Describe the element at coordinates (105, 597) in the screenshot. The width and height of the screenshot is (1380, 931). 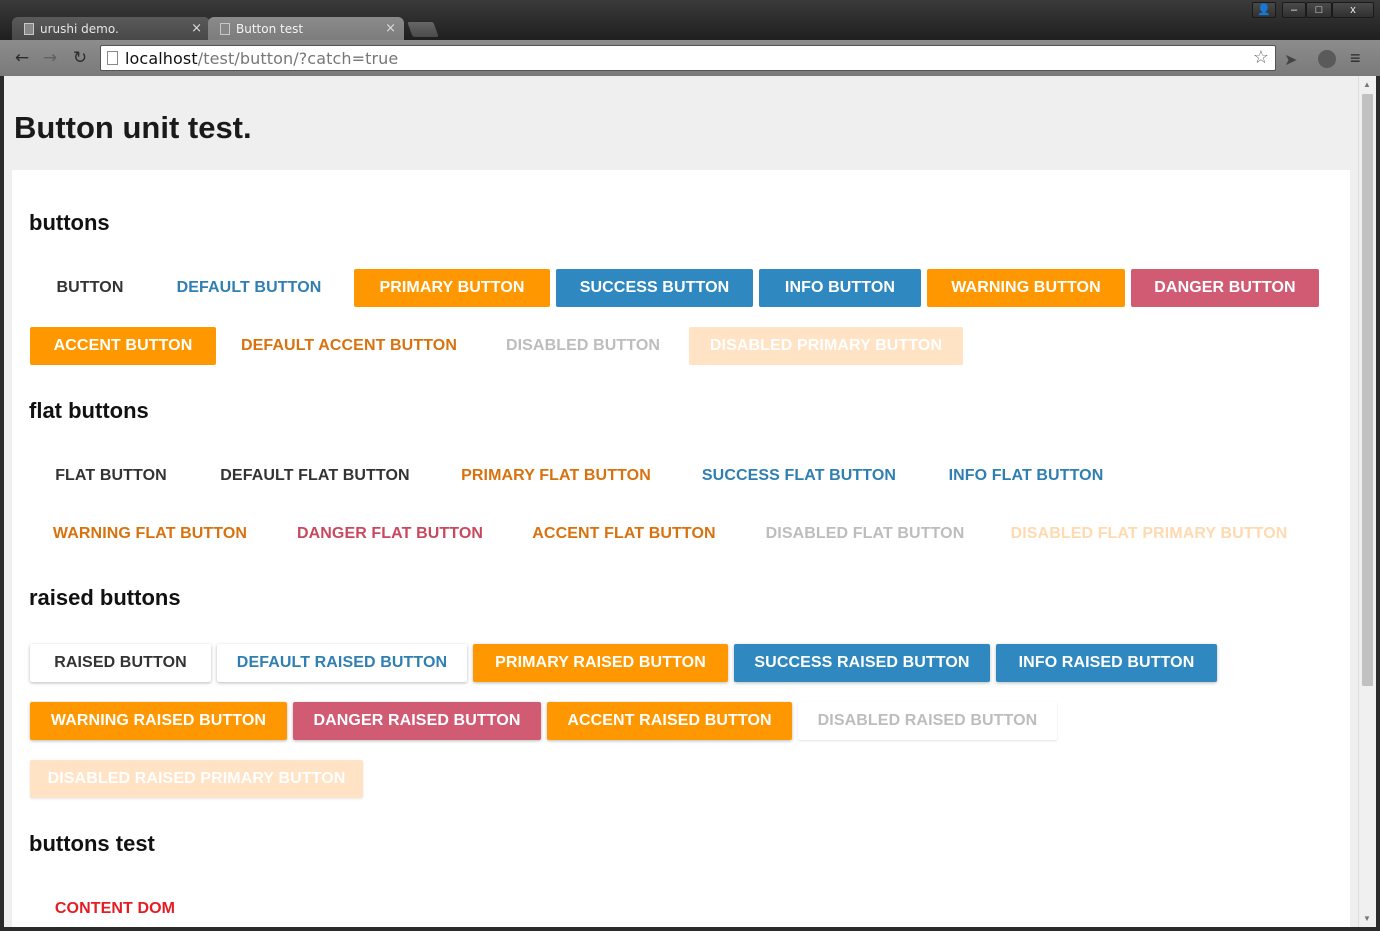
I see `section-title-raised-buttons: raised buttons` at that location.